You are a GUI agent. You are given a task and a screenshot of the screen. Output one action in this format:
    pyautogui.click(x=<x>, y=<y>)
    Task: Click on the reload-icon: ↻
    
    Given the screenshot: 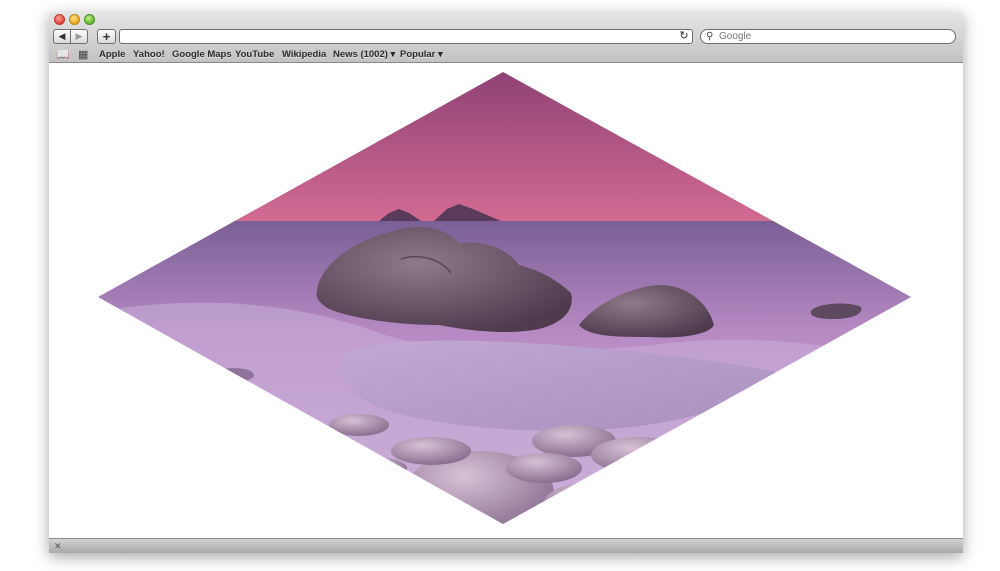 What is the action you would take?
    pyautogui.click(x=684, y=36)
    